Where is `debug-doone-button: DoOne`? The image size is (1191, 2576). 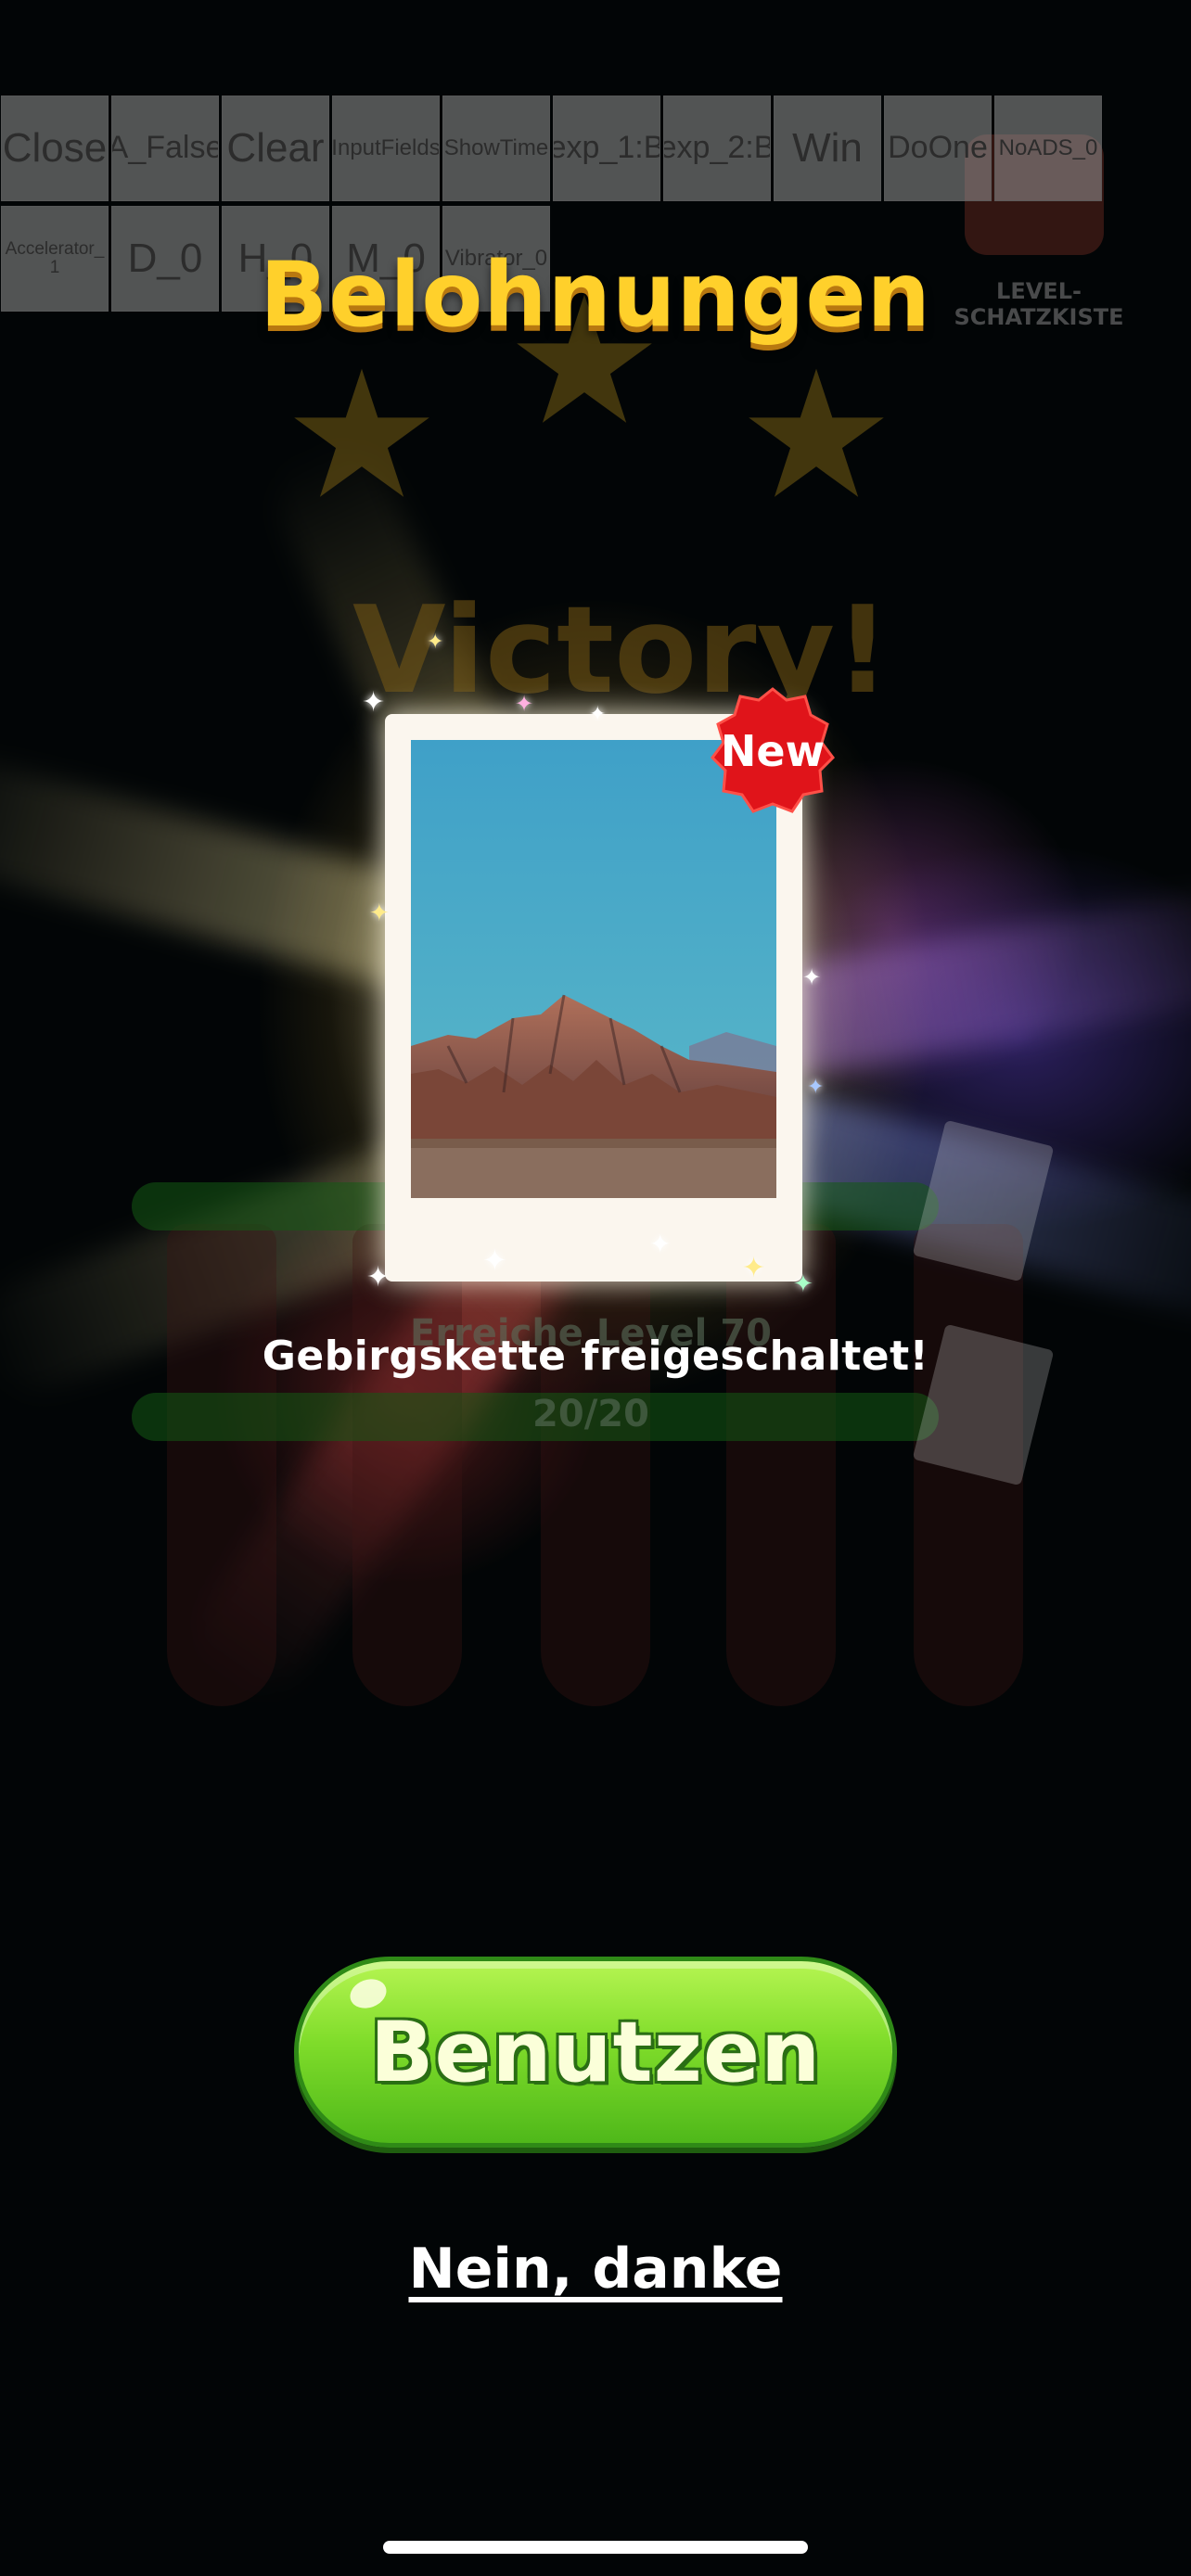
debug-doone-button: DoOne is located at coordinates (938, 149).